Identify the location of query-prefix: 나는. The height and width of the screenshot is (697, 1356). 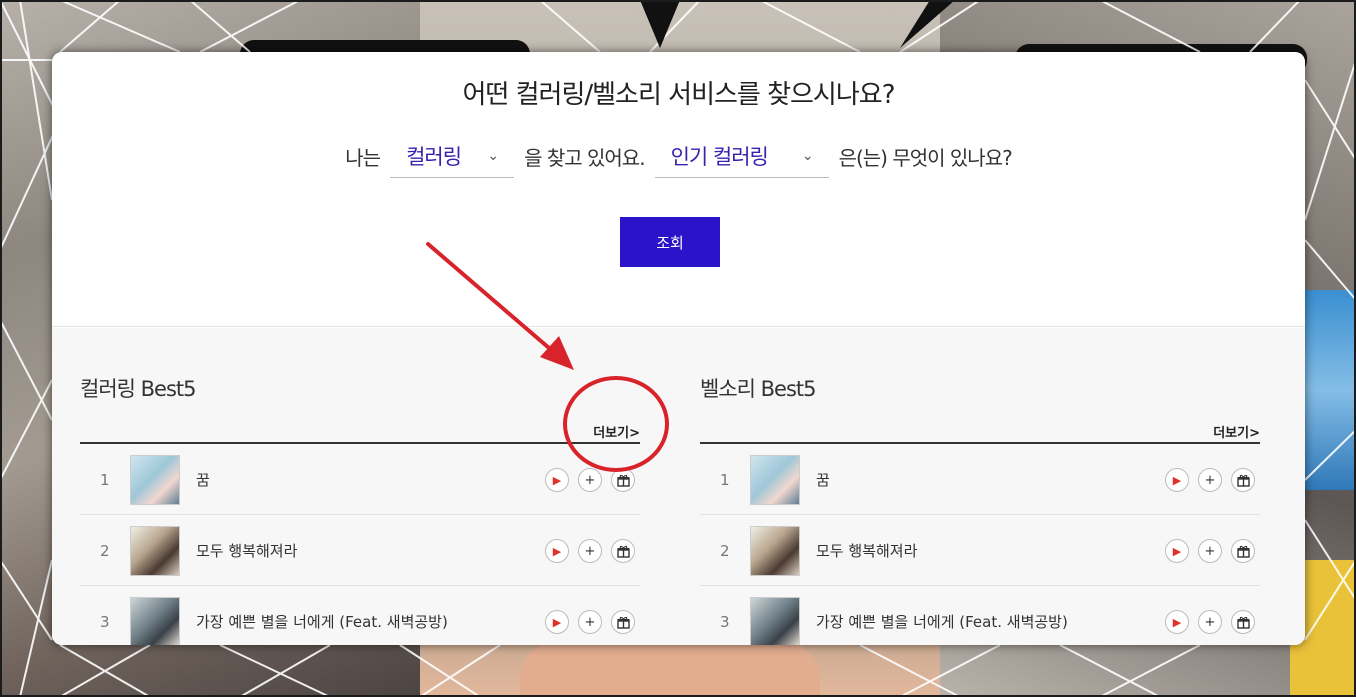
(363, 157).